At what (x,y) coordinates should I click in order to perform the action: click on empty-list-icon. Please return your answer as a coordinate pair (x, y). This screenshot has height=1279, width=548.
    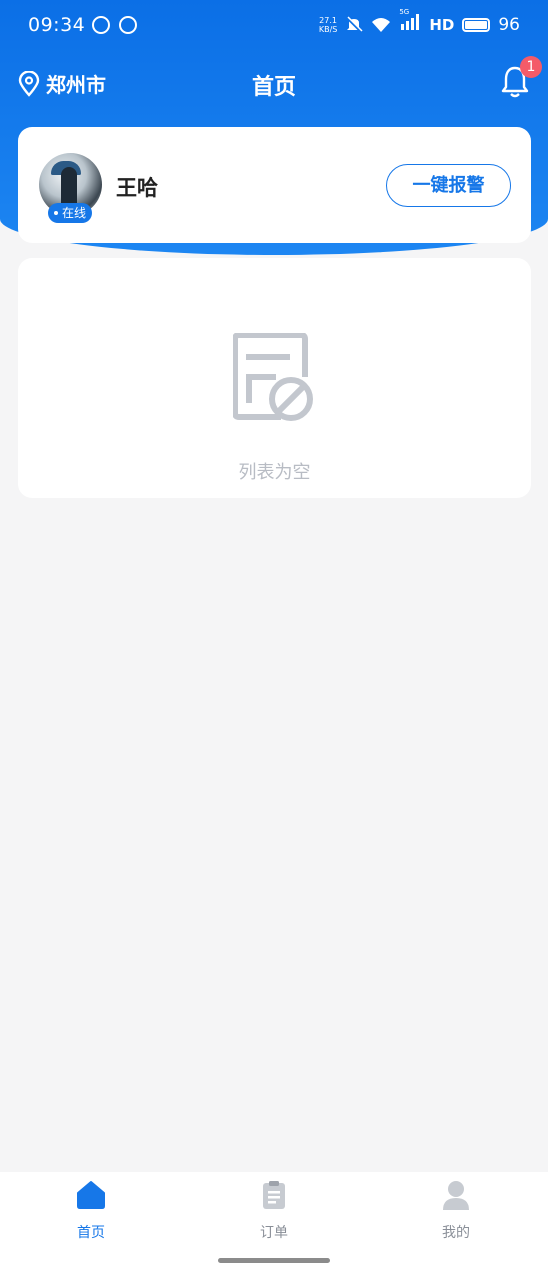
    Looking at the image, I should click on (273, 377).